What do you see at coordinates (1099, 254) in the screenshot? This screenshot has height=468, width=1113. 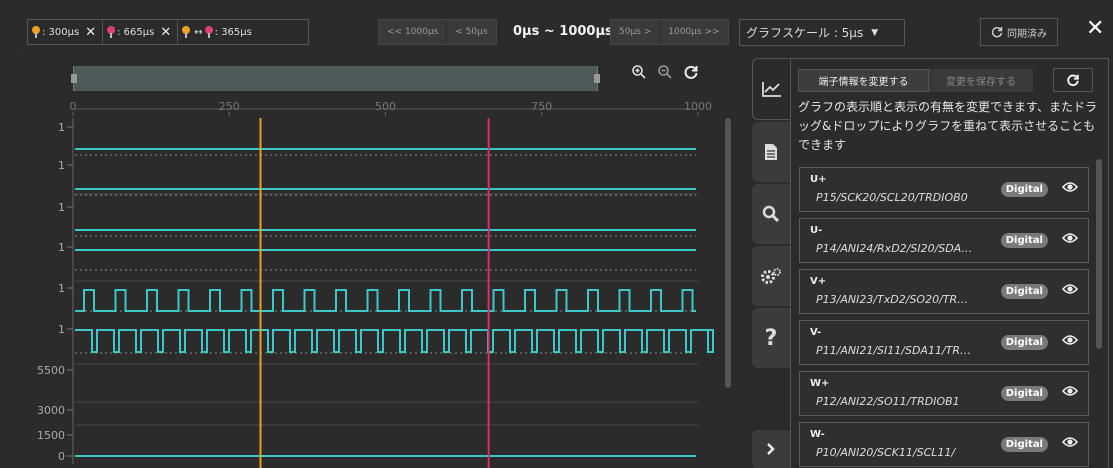 I see `panel-scrollbar` at bounding box center [1099, 254].